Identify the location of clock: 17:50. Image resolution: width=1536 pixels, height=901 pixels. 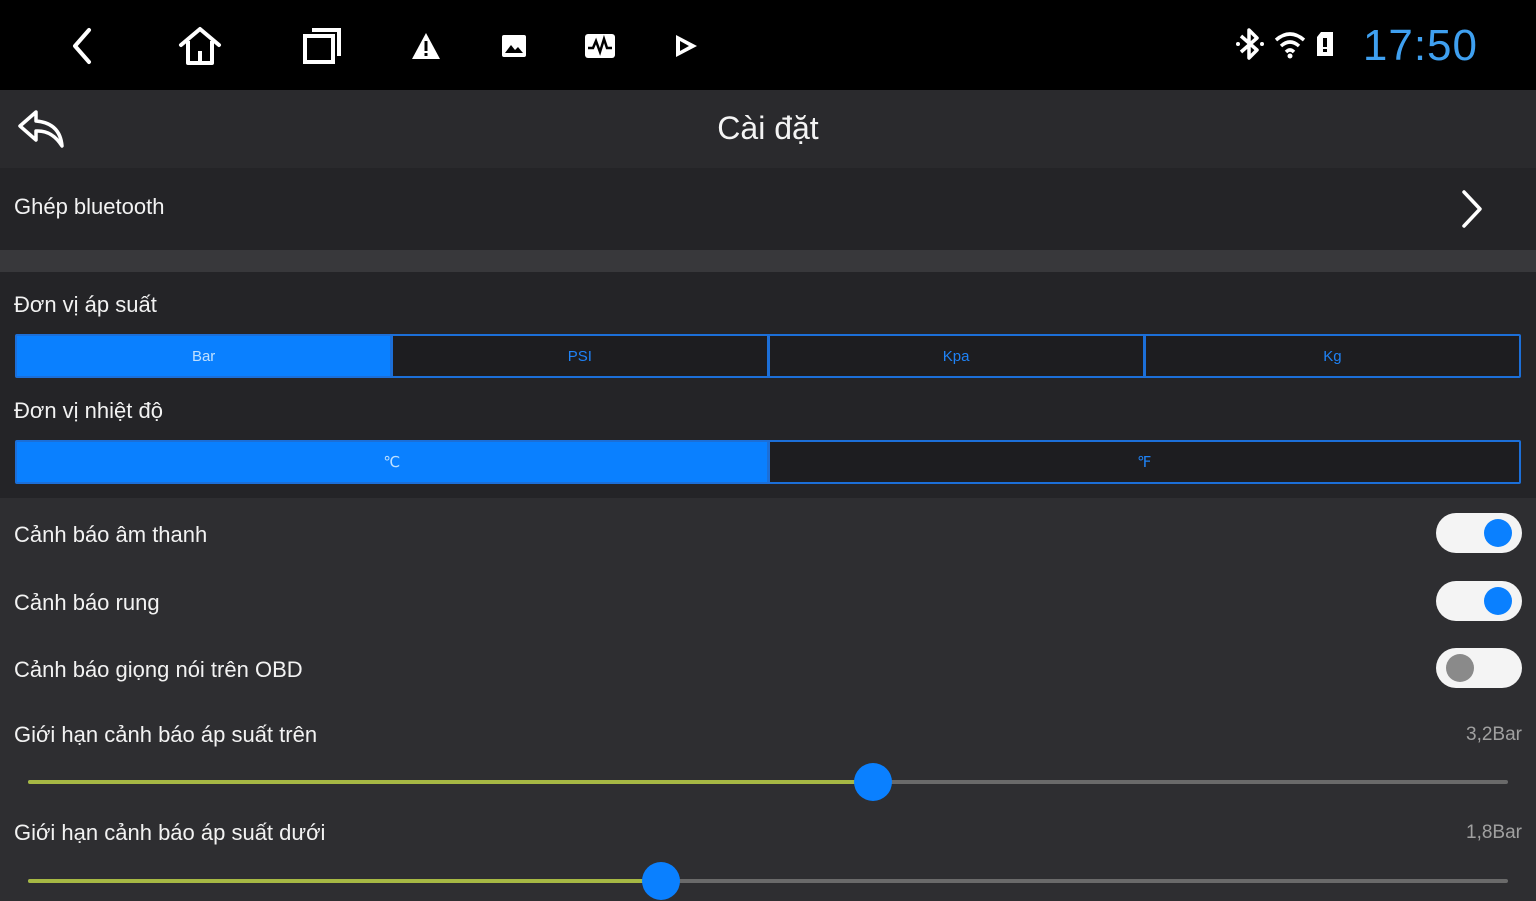
(1420, 45).